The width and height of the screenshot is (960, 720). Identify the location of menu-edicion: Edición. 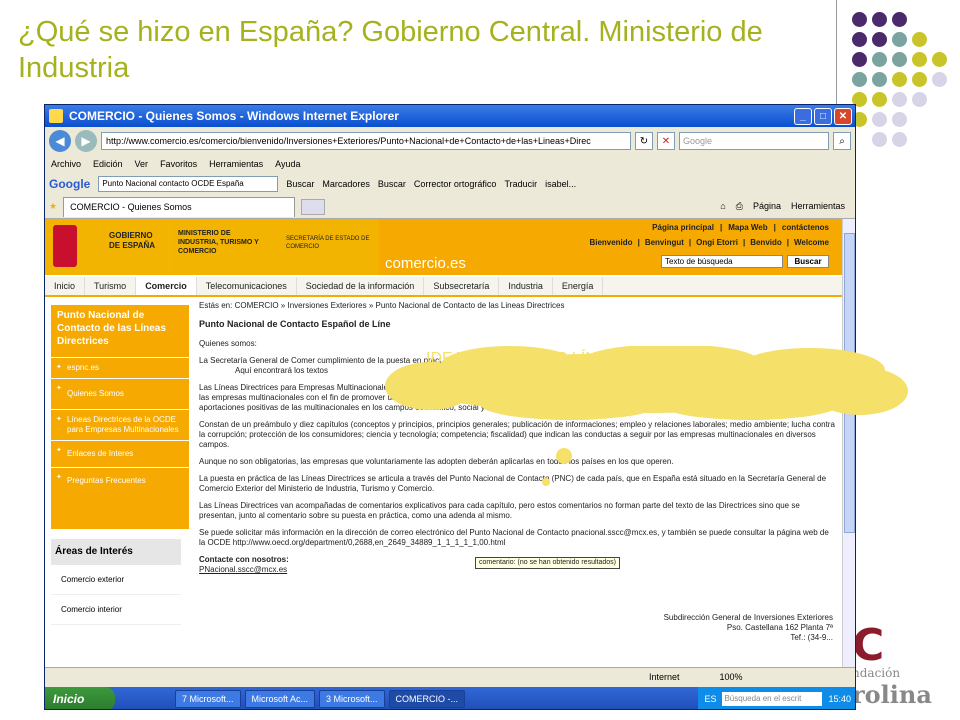
(108, 164).